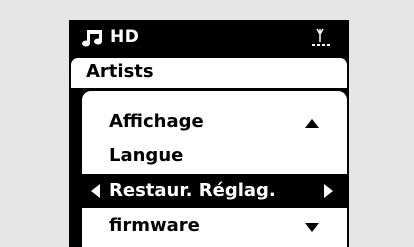 This screenshot has width=414, height=247. I want to click on menu-item-firmware: firmware, so click(214, 226).